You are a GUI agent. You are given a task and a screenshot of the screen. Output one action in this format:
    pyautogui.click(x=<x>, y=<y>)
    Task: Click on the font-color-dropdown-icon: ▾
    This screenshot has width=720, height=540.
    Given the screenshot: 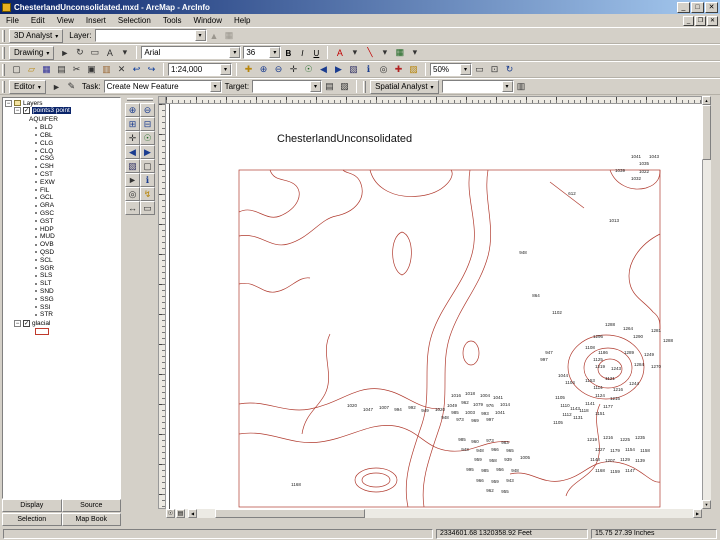 What is the action you would take?
    pyautogui.click(x=355, y=52)
    